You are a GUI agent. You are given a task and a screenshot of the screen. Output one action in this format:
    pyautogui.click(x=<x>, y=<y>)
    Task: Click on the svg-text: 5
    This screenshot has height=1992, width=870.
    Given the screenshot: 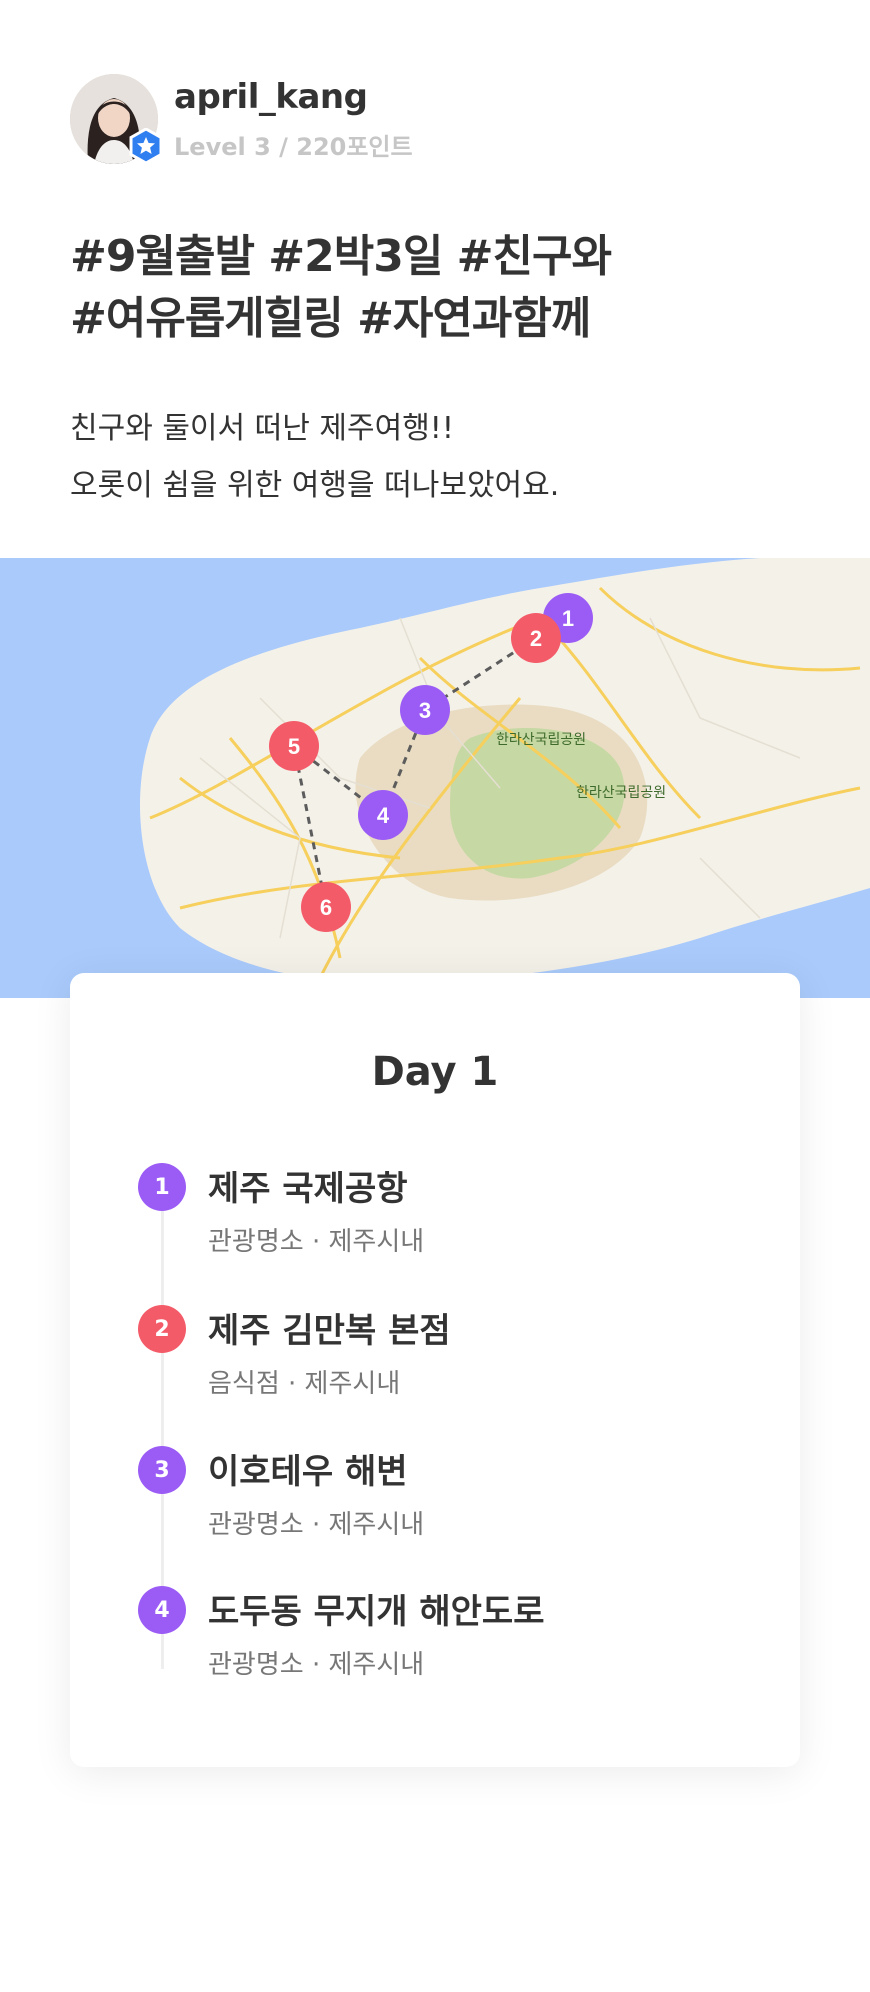 What is the action you would take?
    pyautogui.click(x=294, y=746)
    